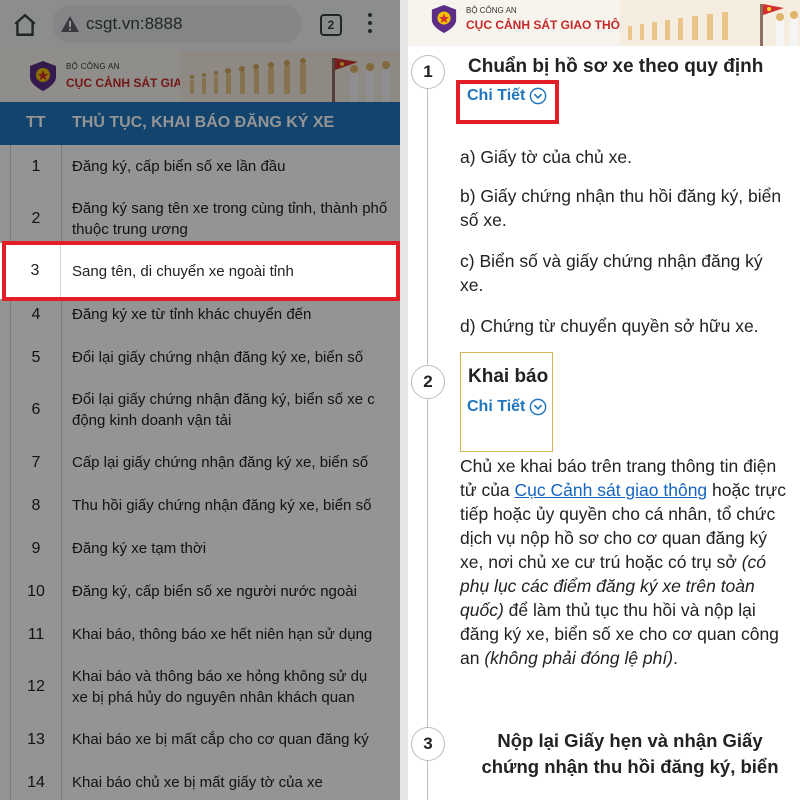 The width and height of the screenshot is (800, 800). What do you see at coordinates (579, 658) in the screenshot?
I see `desc-italic-2: (không phải đóng lệ phí)` at bounding box center [579, 658].